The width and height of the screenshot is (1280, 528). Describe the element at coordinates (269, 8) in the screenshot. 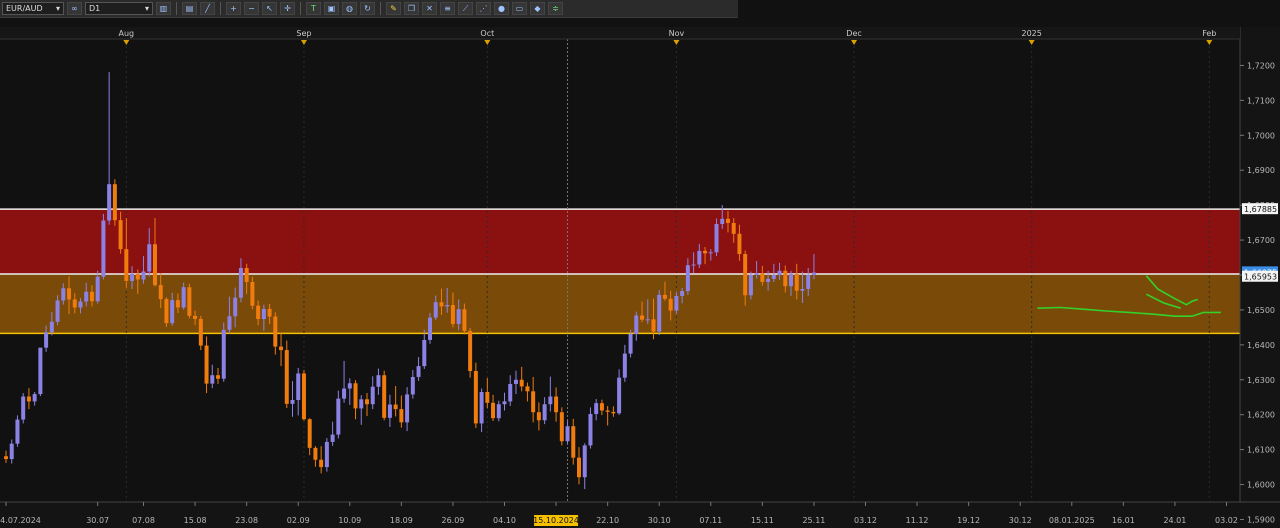

I see `cursor-icon: ↖` at that location.